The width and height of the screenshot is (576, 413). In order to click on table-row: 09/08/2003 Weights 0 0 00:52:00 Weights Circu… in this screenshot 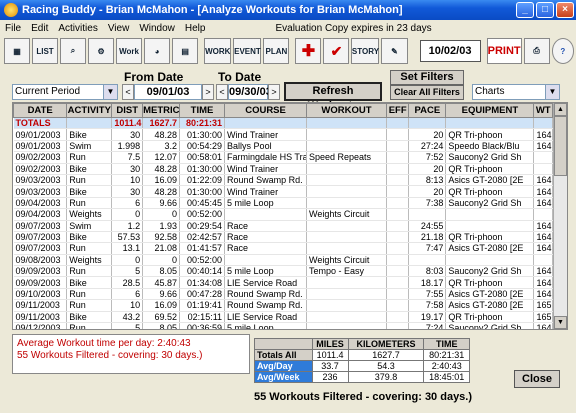, I will do `click(283, 260)`.